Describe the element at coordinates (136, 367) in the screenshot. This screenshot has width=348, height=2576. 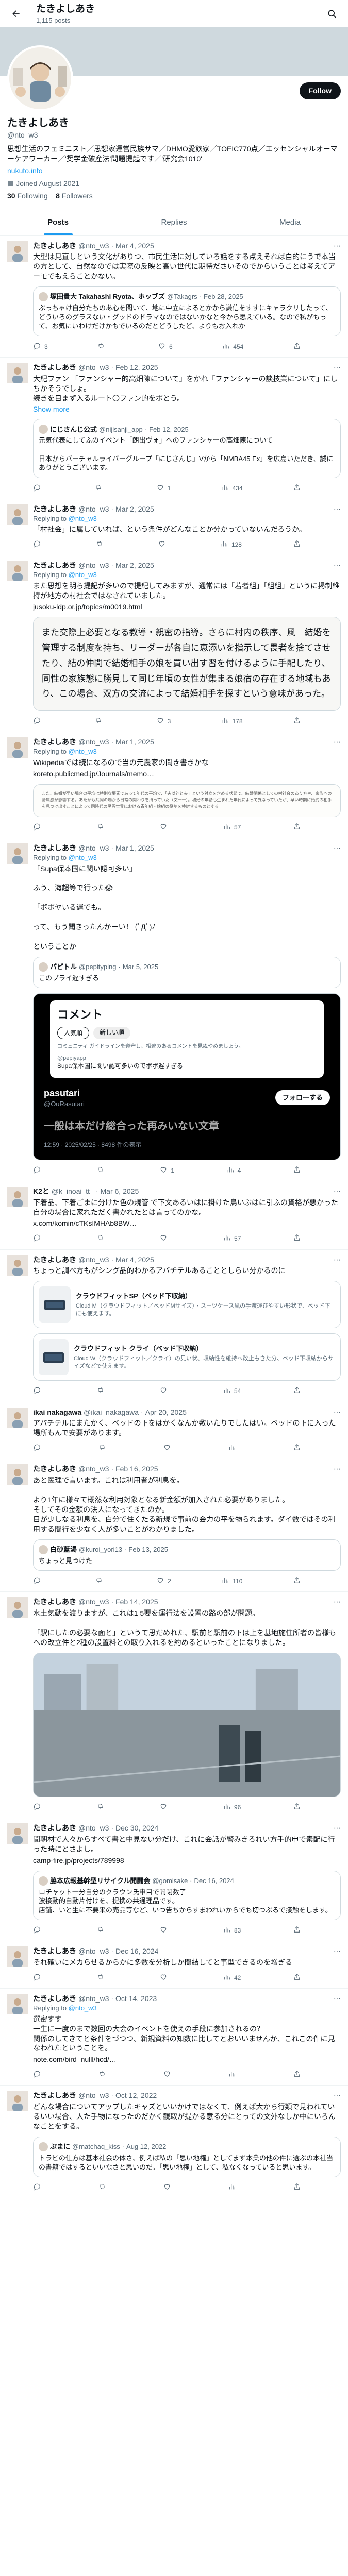
I see `tweet-date: Feb 12, 2025` at that location.